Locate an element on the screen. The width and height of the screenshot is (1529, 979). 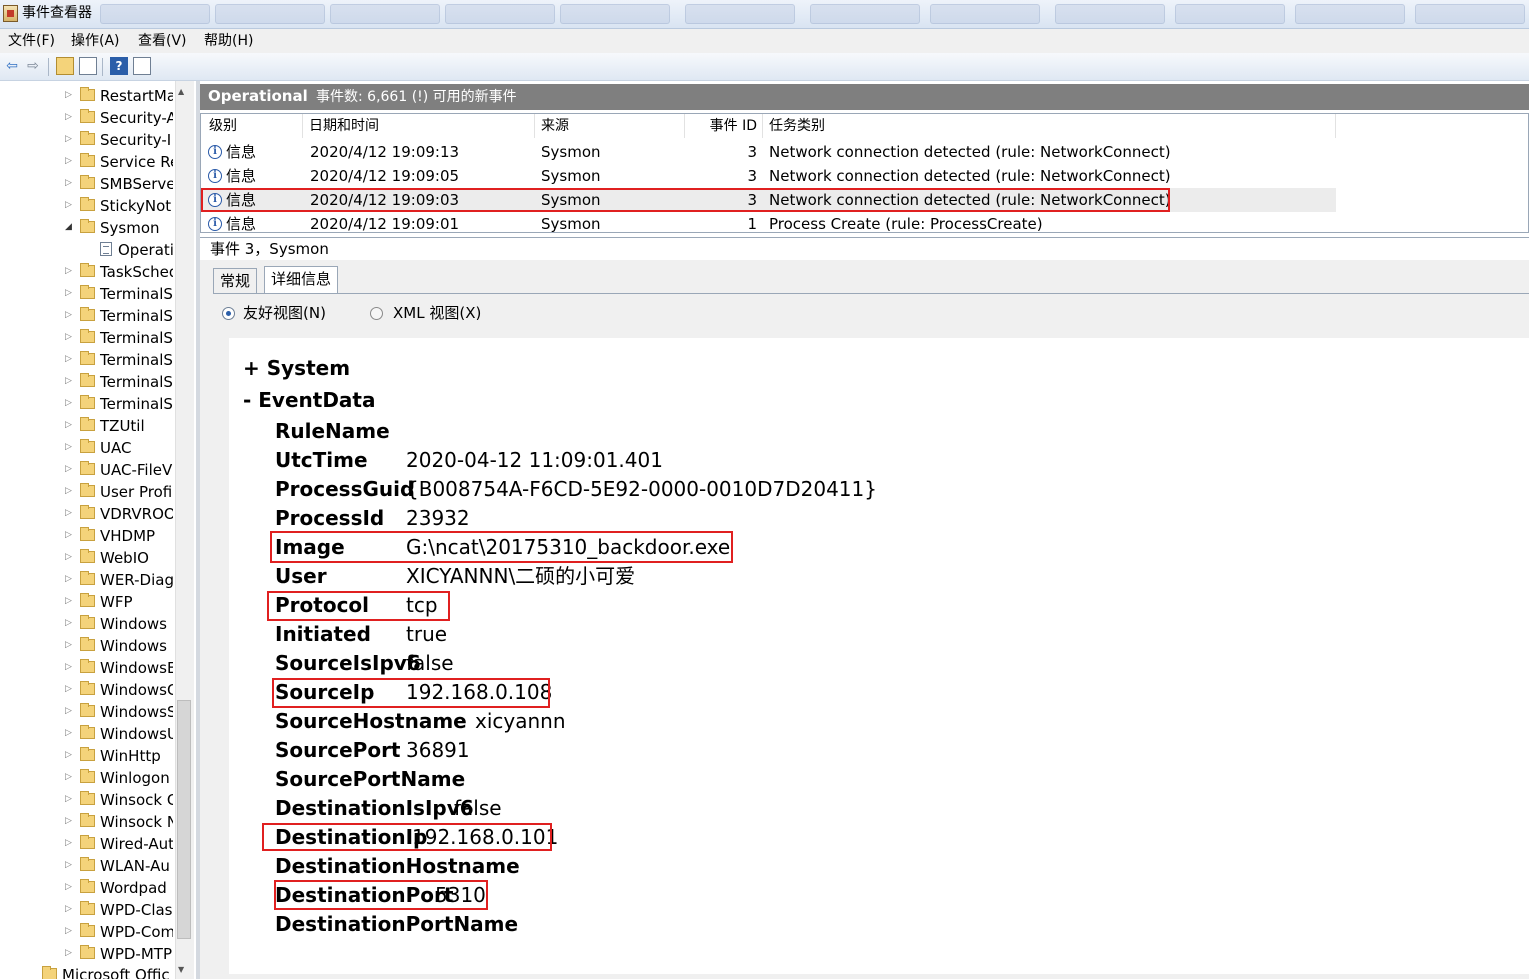
tree-item: ▷ WindowsC is located at coordinates (86, 690).